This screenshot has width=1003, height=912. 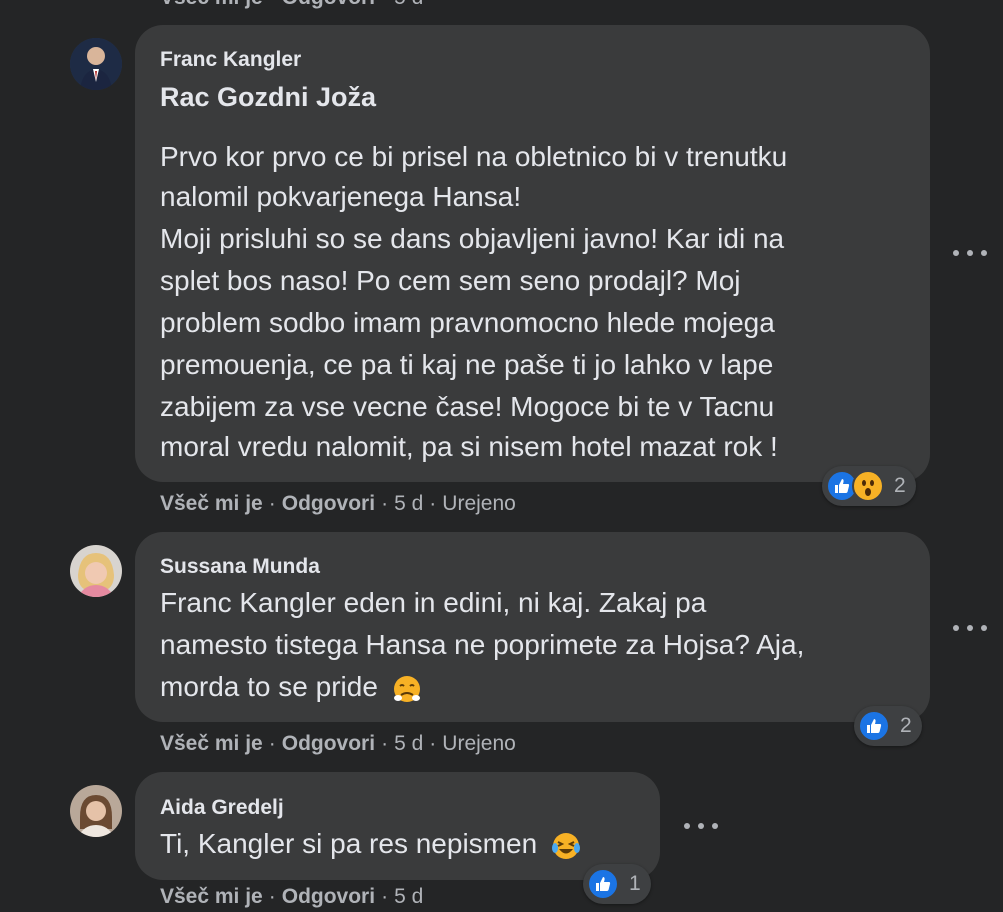 I want to click on top-comment-actions: Všeč mi je · Odgovori · 5 d, so click(x=291, y=5).